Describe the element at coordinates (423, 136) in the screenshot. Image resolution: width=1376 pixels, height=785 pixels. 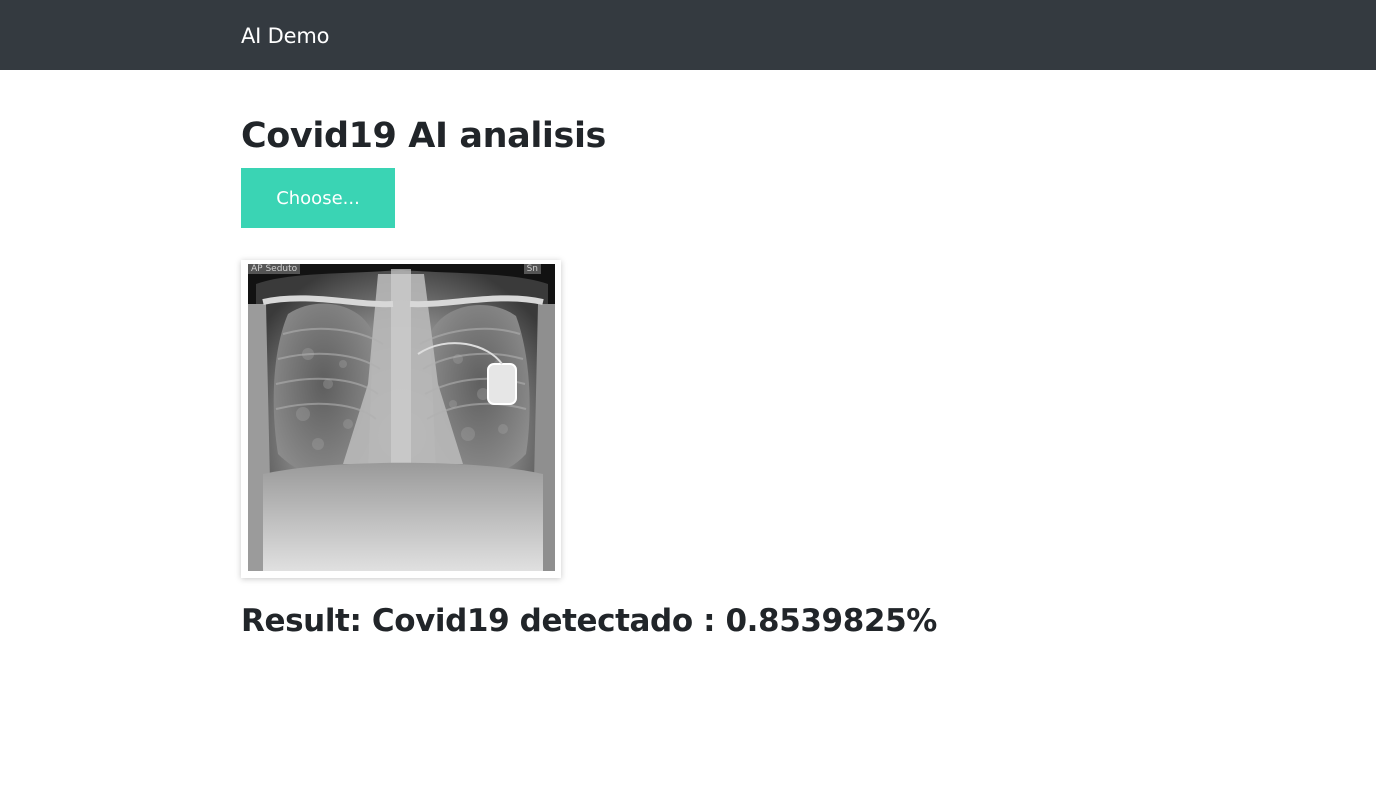
I see `page-title: Covid19 AI analisis` at that location.